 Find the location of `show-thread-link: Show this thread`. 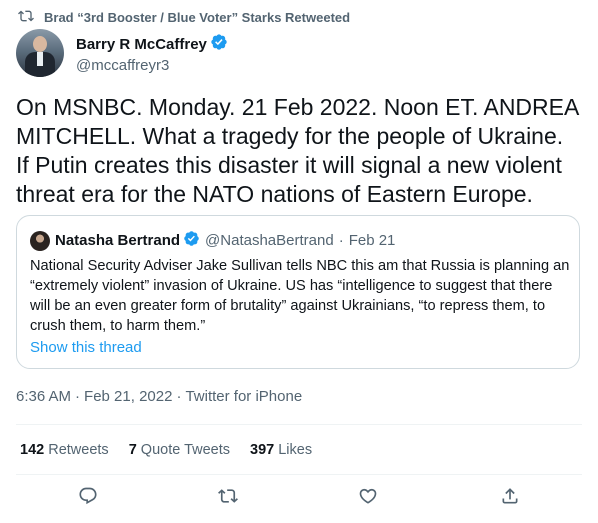

show-thread-link: Show this thread is located at coordinates (86, 347).